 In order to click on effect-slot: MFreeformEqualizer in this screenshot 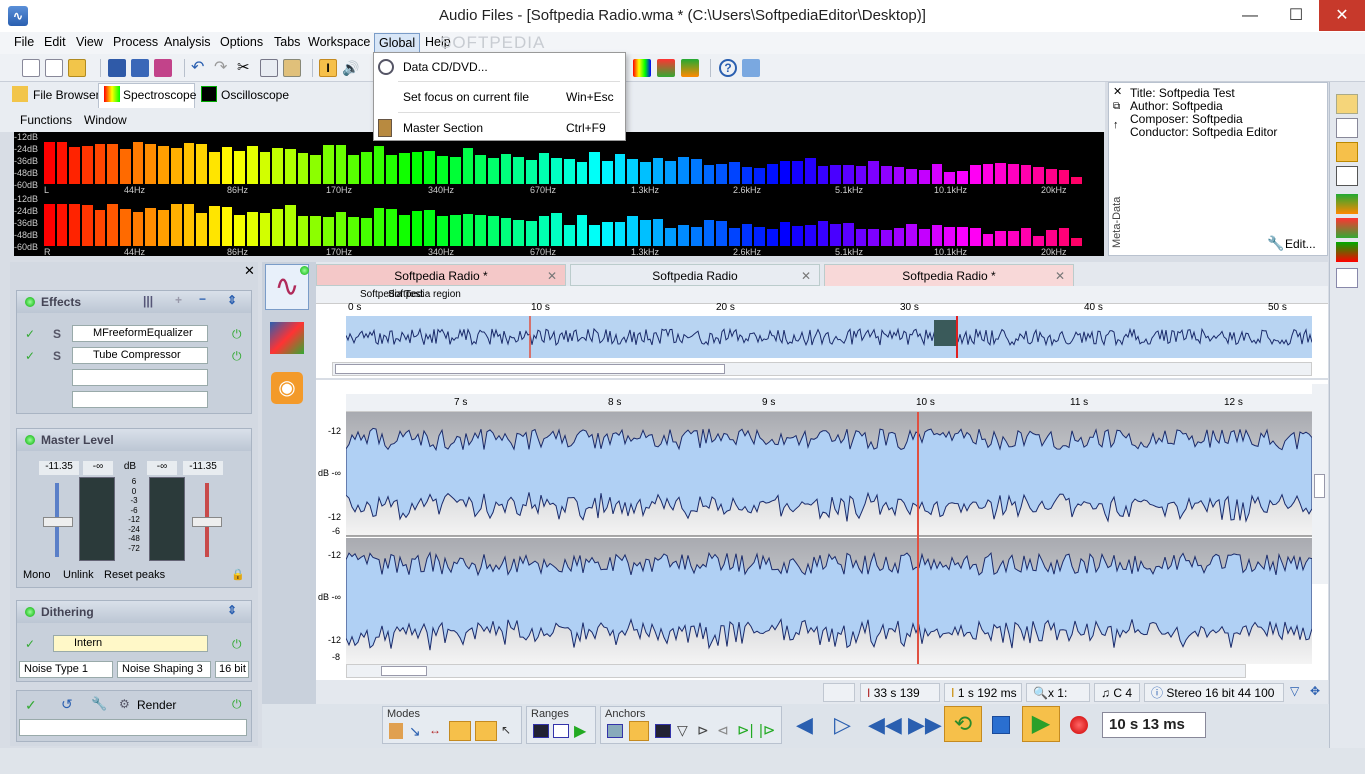, I will do `click(140, 333)`.